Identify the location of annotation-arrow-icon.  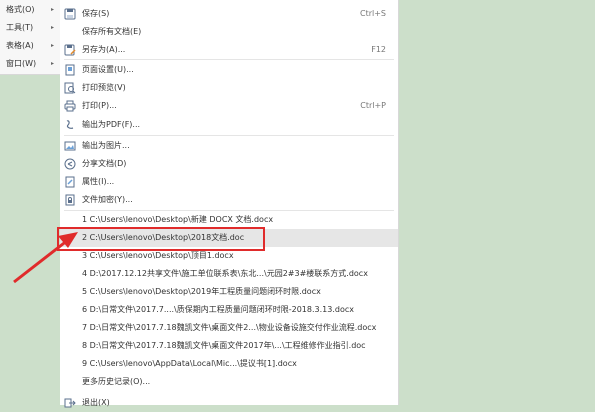
(45, 258).